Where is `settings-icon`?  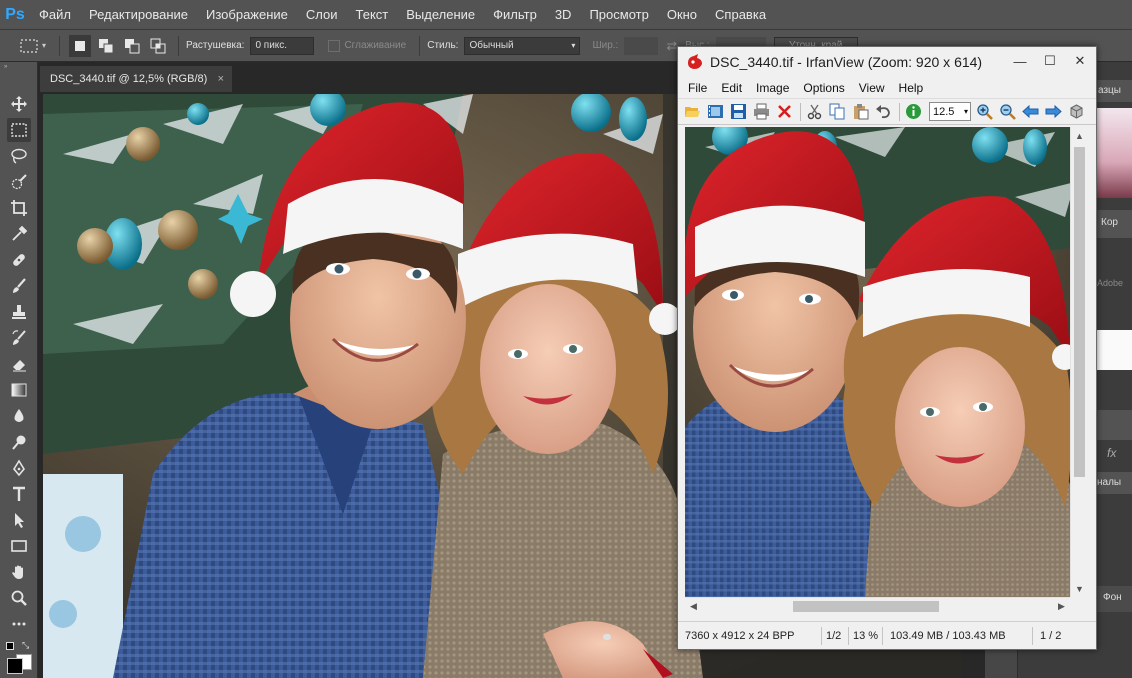
settings-icon is located at coordinates (1076, 111).